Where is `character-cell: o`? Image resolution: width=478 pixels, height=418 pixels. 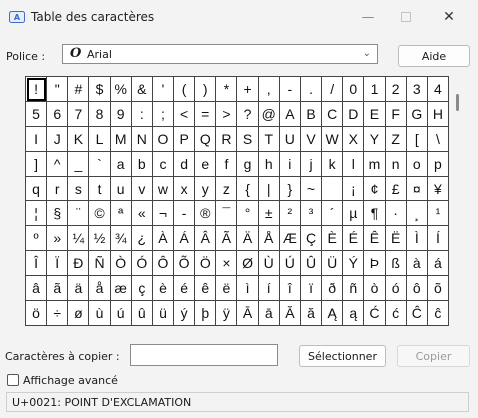
character-cell: o is located at coordinates (417, 164).